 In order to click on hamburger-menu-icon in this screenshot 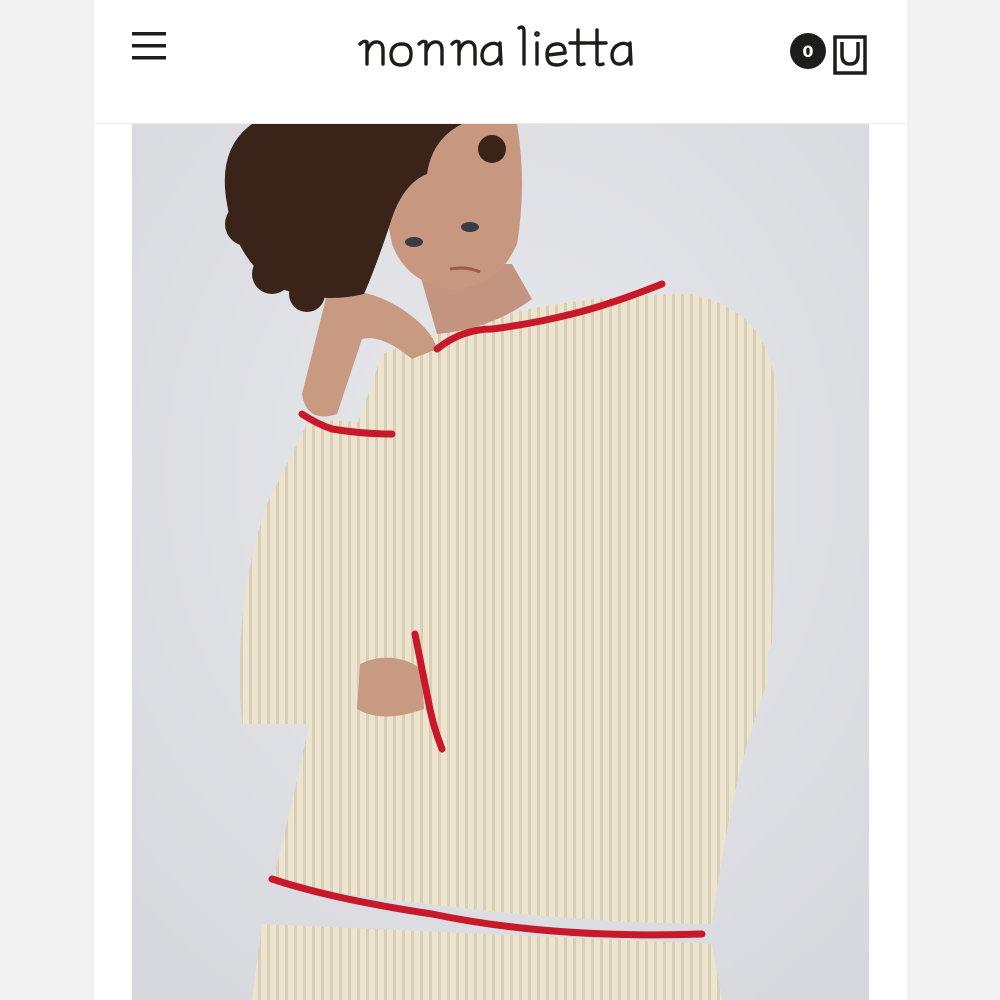, I will do `click(149, 46)`.